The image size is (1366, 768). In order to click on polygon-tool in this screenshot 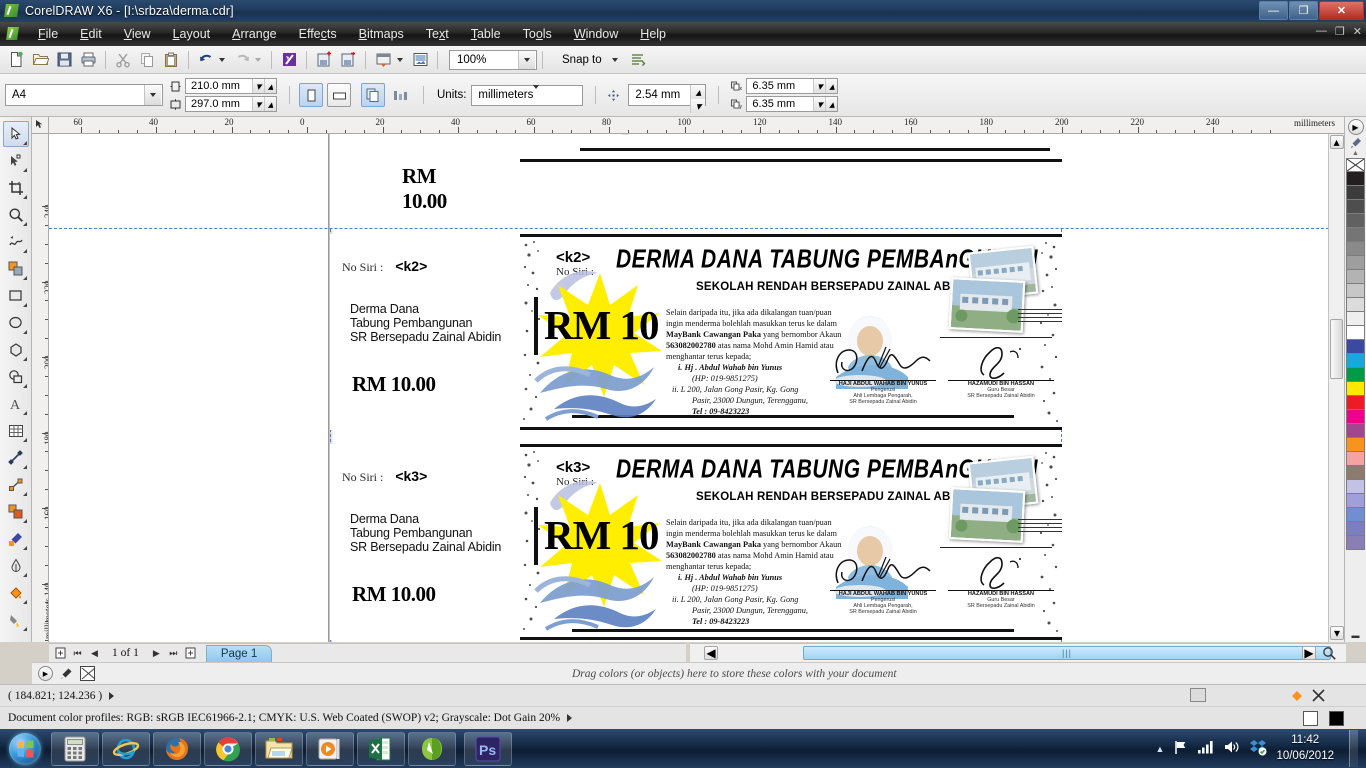, I will do `click(16, 350)`.